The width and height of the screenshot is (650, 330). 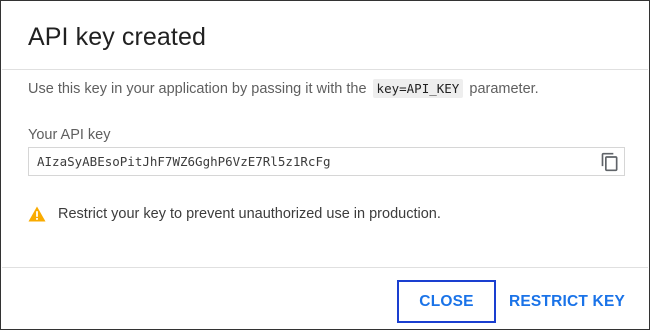 What do you see at coordinates (567, 301) in the screenshot?
I see `restrict-key-button: RESTRICT KEY` at bounding box center [567, 301].